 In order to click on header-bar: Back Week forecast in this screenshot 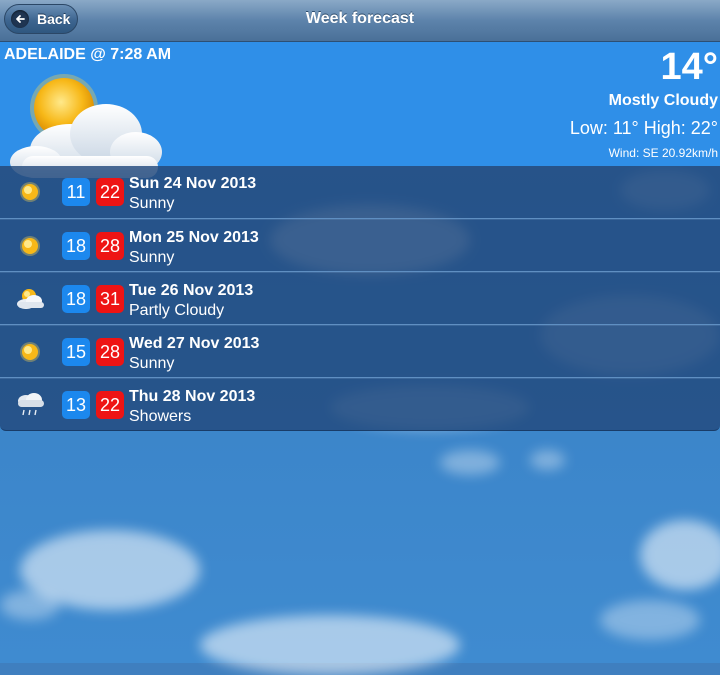, I will do `click(360, 21)`.